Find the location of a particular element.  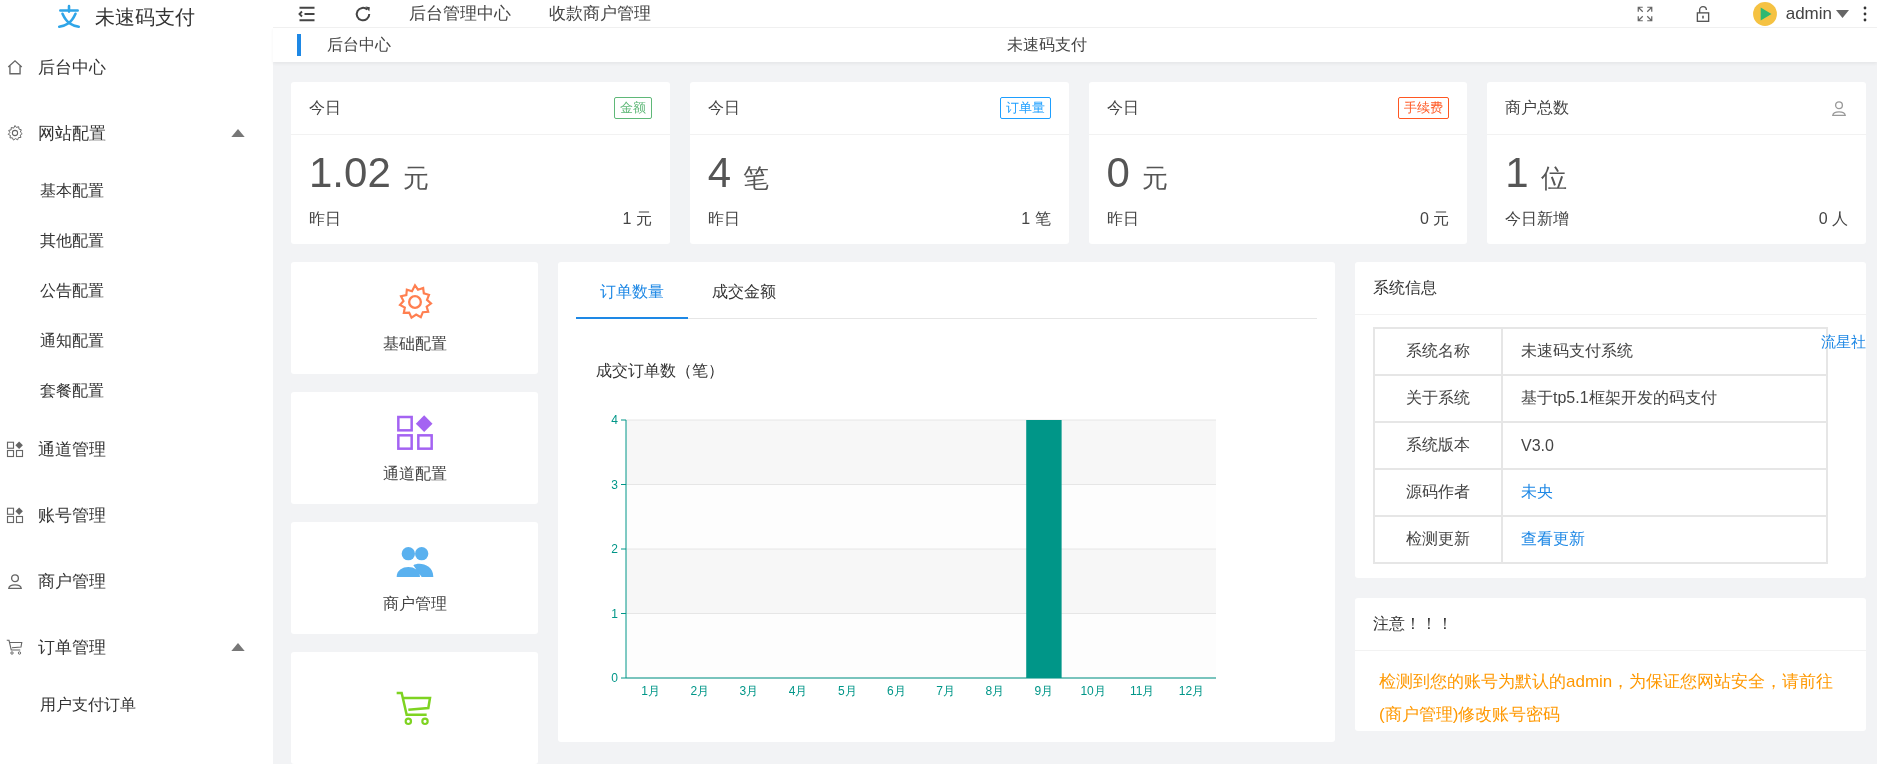

home-icon is located at coordinates (15, 67).